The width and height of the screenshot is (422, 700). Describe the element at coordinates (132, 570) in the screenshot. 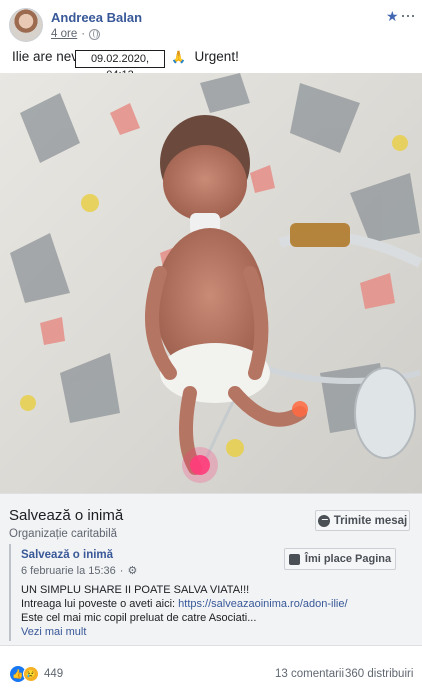

I see `gear-icon: ⚙` at that location.